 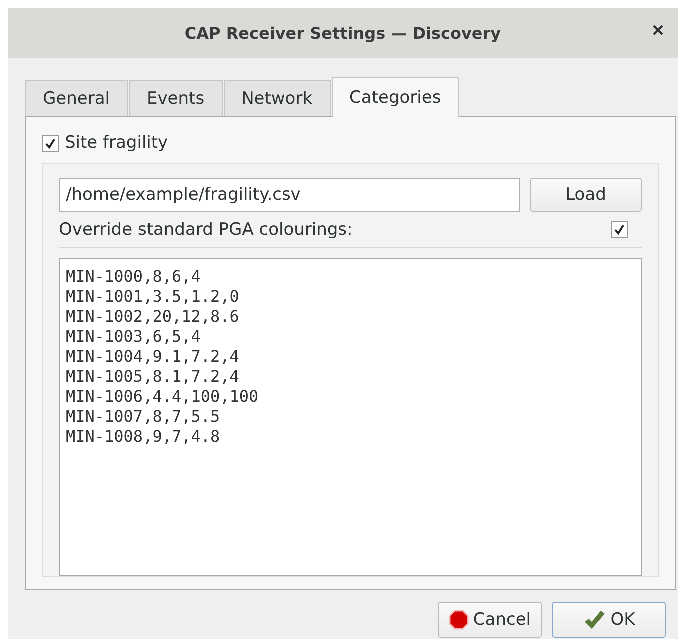 What do you see at coordinates (134, 337) in the screenshot?
I see `text-line: MIN-1003,6,5,4` at bounding box center [134, 337].